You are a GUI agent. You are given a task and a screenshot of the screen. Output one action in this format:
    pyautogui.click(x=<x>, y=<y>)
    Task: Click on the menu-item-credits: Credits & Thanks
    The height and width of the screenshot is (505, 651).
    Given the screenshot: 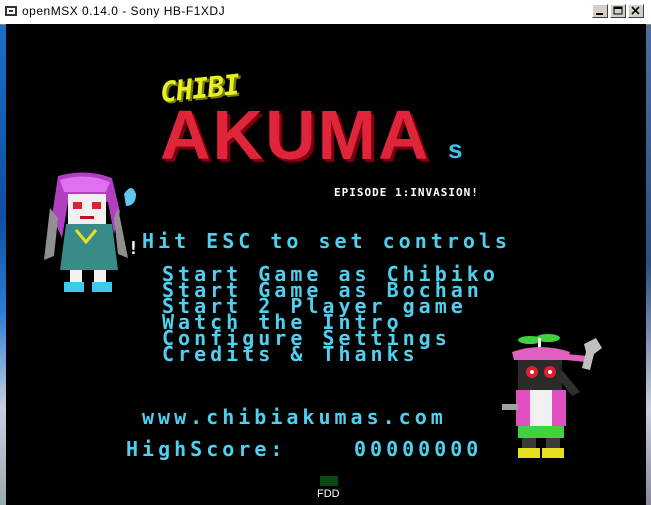 What is the action you would take?
    pyautogui.click(x=290, y=354)
    